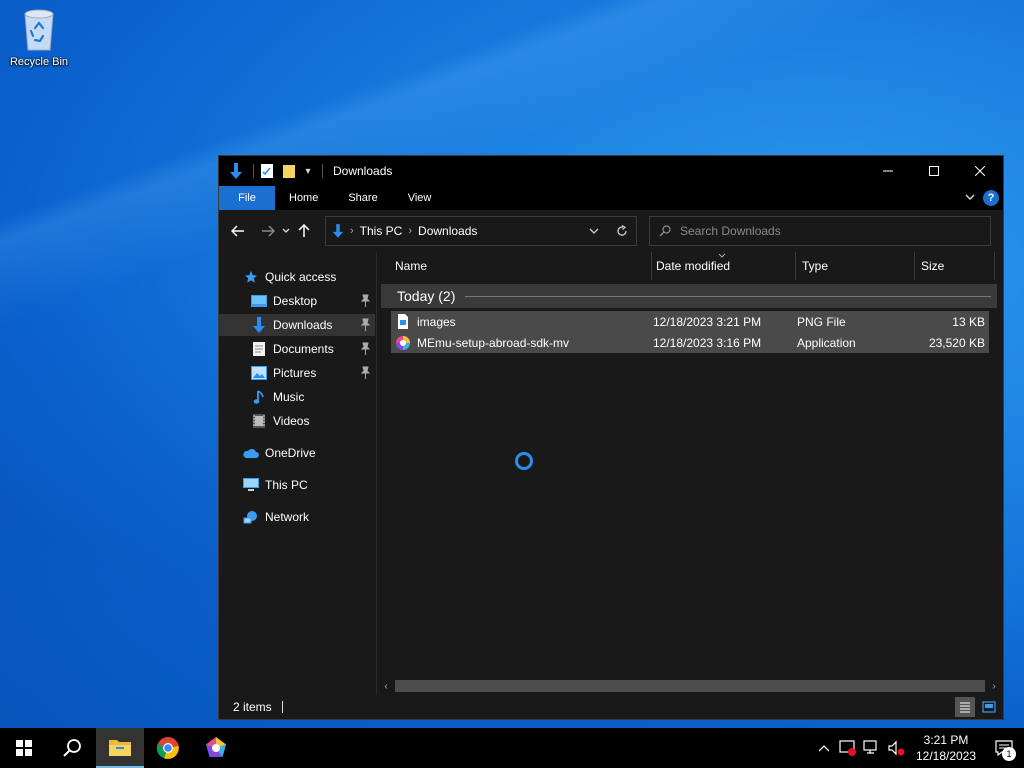 The height and width of the screenshot is (768, 1024). What do you see at coordinates (259, 325) in the screenshot?
I see `downloads-icon` at bounding box center [259, 325].